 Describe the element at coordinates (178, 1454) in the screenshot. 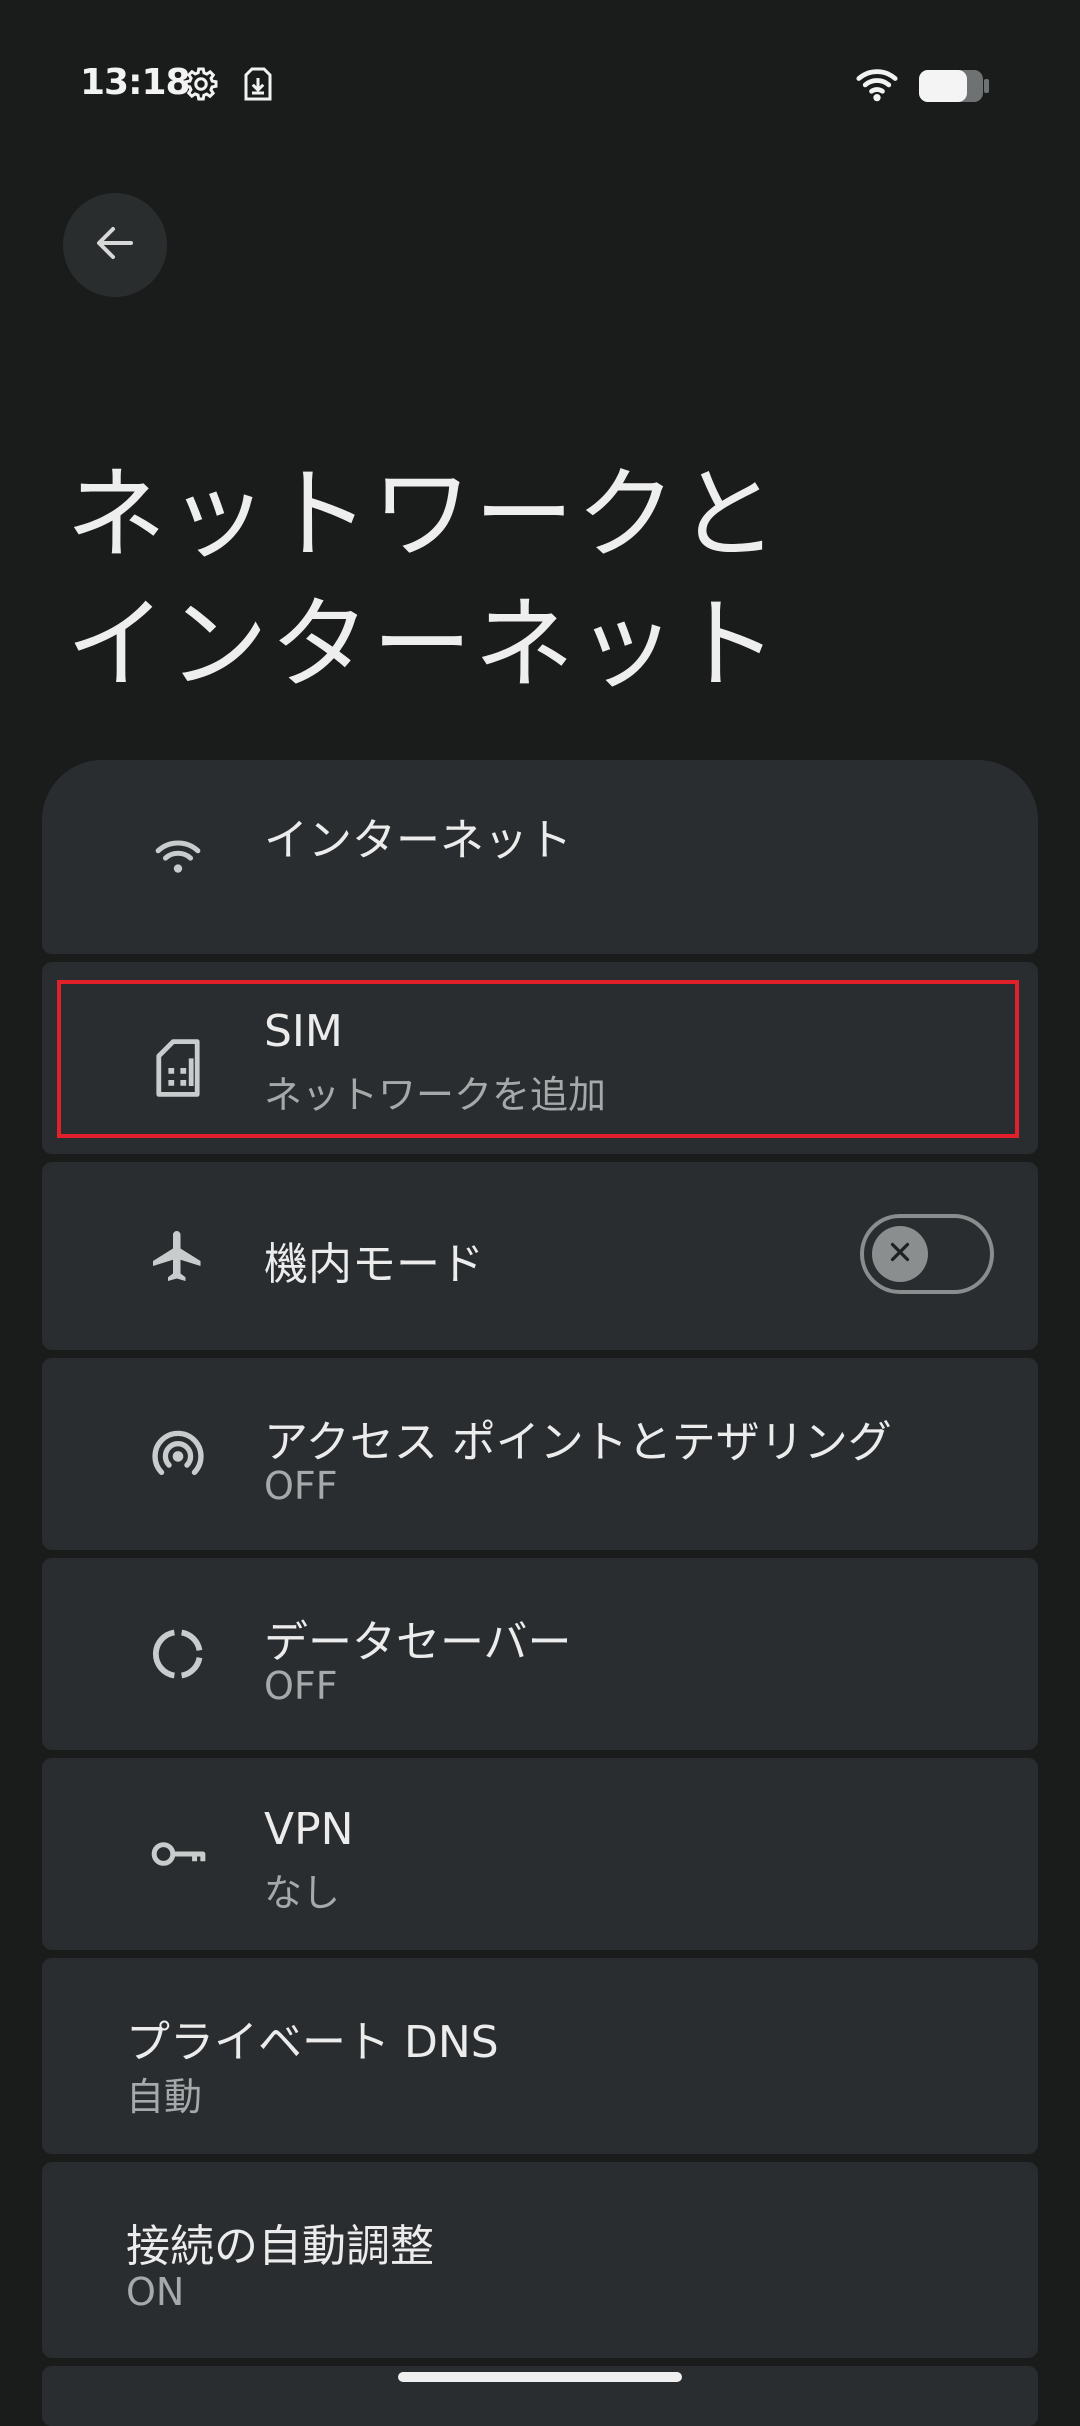

I see `hotspot-icon` at that location.